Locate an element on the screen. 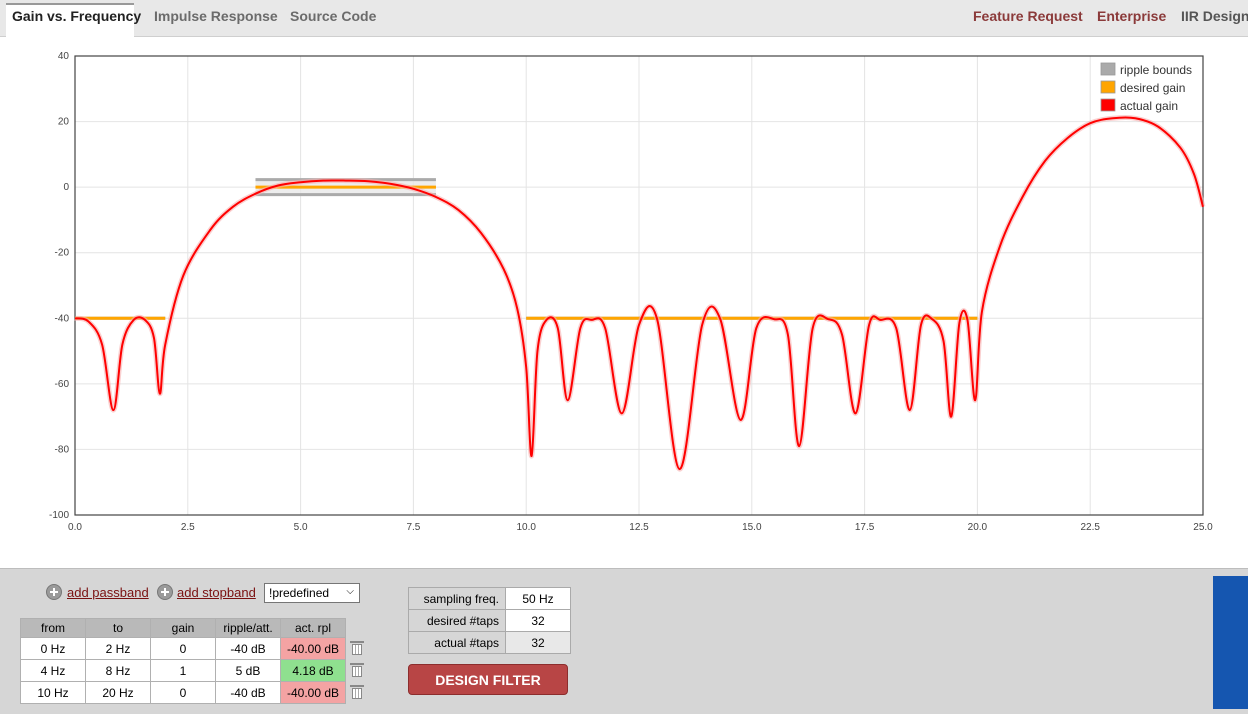 This screenshot has height=714, width=1248. desired-taps-input: 32 is located at coordinates (538, 620).